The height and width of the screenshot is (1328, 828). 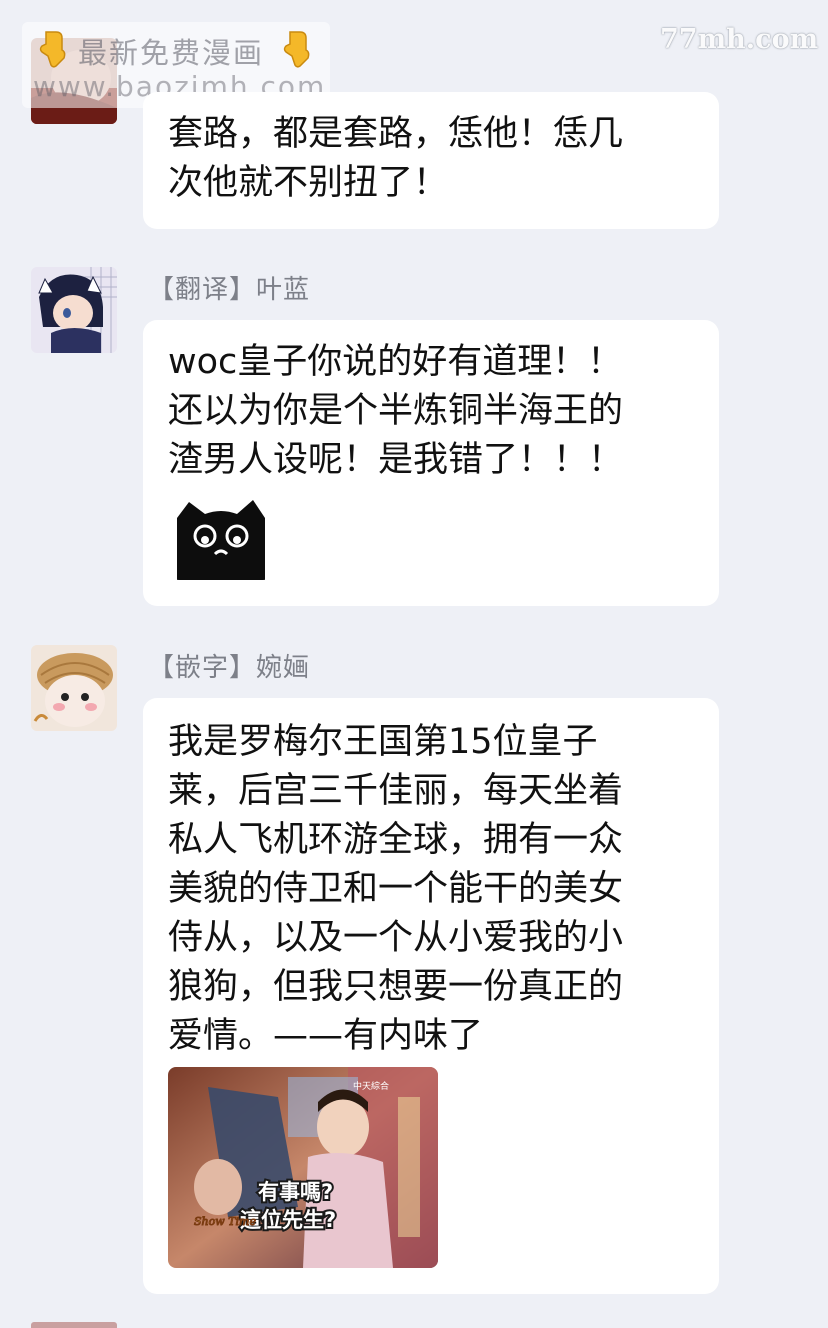 I want to click on message-text-1: 套路，都是套路，恁他！恁几 次他就不别扭了！, so click(x=396, y=158).